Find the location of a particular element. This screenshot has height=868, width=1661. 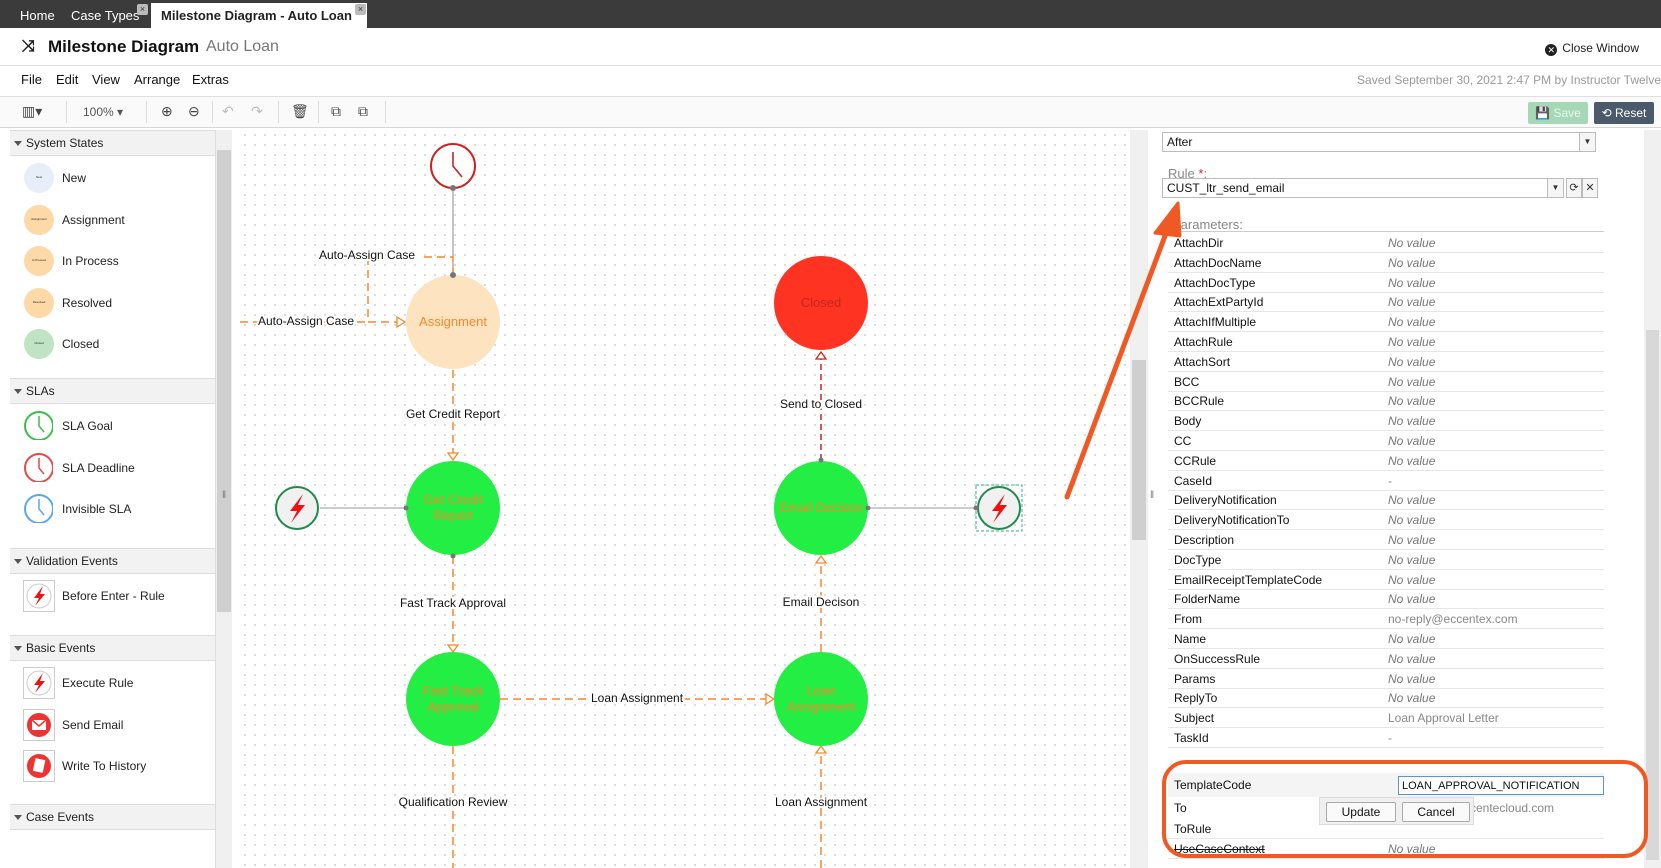

menu-extras: Extras is located at coordinates (210, 79).